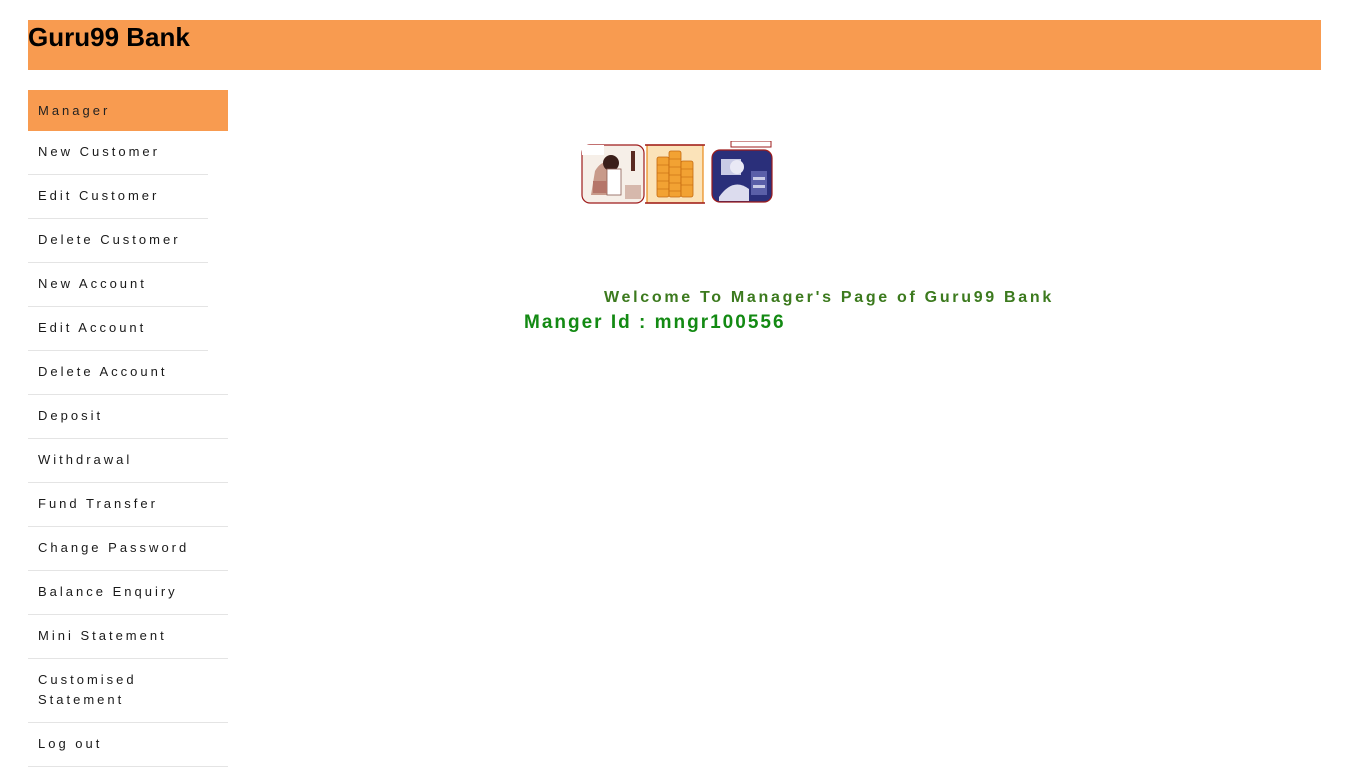  Describe the element at coordinates (613, 174) in the screenshot. I see `phone-call-photo-icon` at that location.